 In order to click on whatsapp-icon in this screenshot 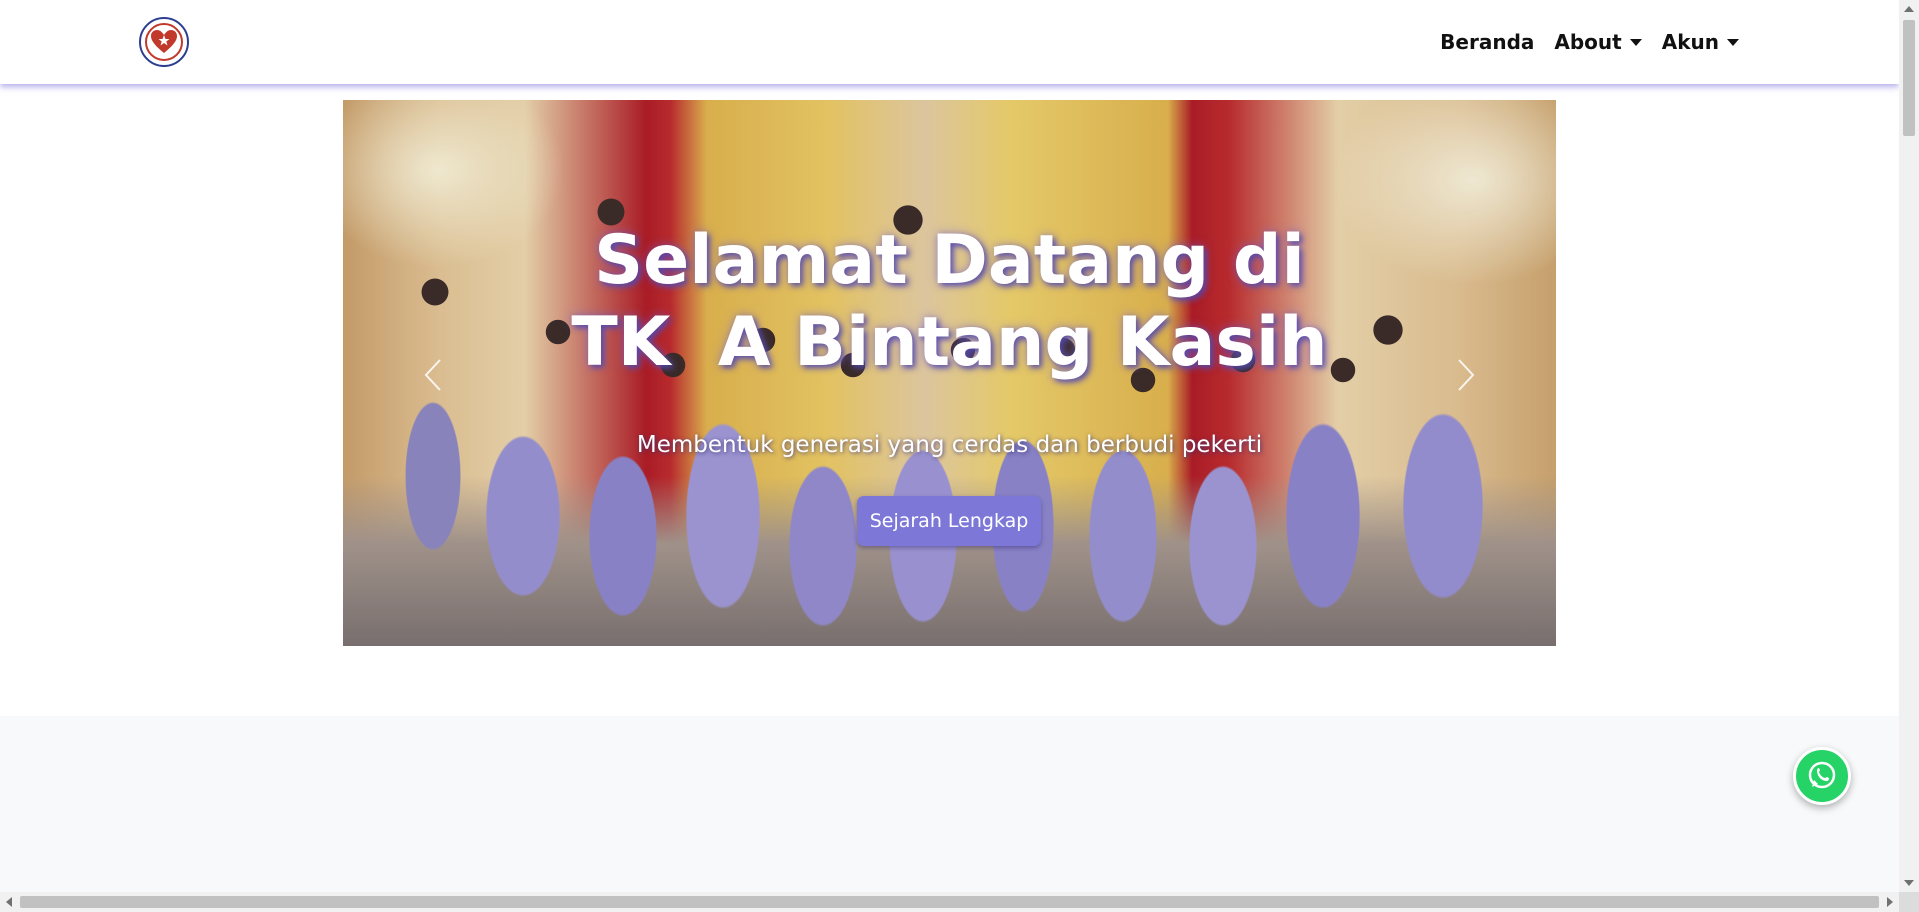, I will do `click(1822, 775)`.